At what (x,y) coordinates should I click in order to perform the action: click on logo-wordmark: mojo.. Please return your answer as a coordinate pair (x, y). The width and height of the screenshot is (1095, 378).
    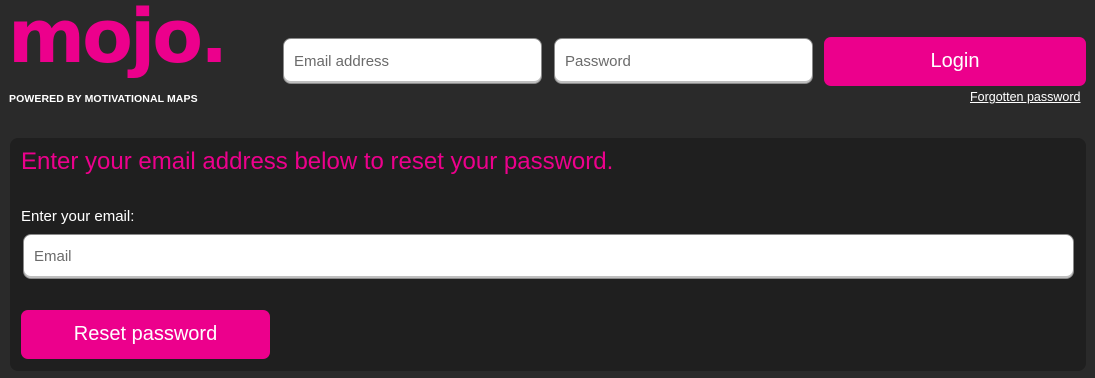
    Looking at the image, I should click on (118, 40).